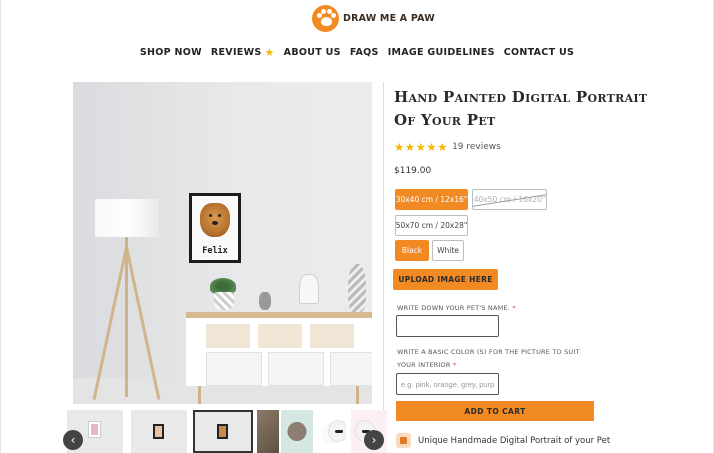  I want to click on nav-about-us: ABOUT US, so click(312, 52).